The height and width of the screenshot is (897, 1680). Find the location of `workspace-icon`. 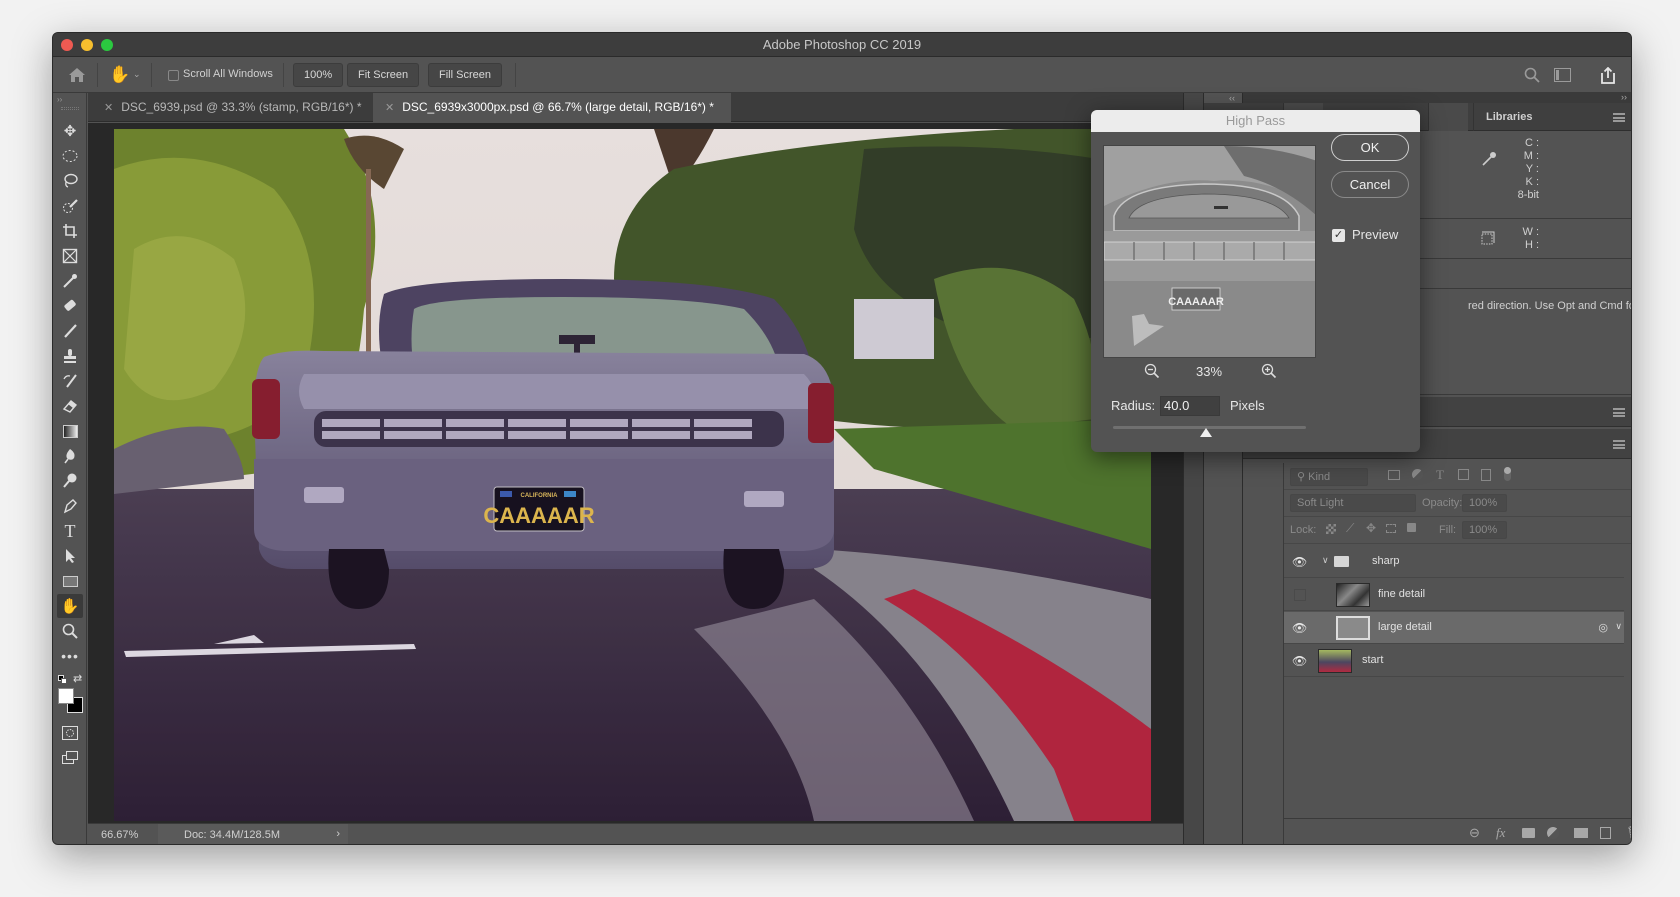

workspace-icon is located at coordinates (1562, 75).